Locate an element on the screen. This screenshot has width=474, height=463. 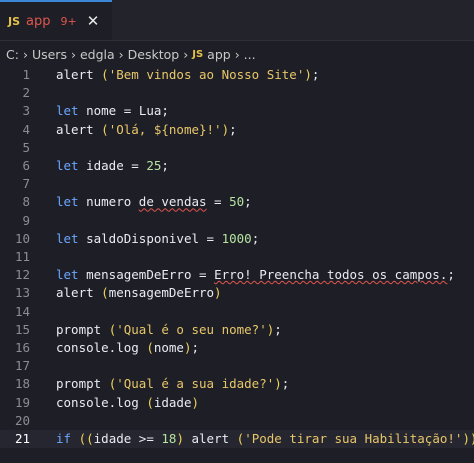
code-line: 14 is located at coordinates (237, 312).